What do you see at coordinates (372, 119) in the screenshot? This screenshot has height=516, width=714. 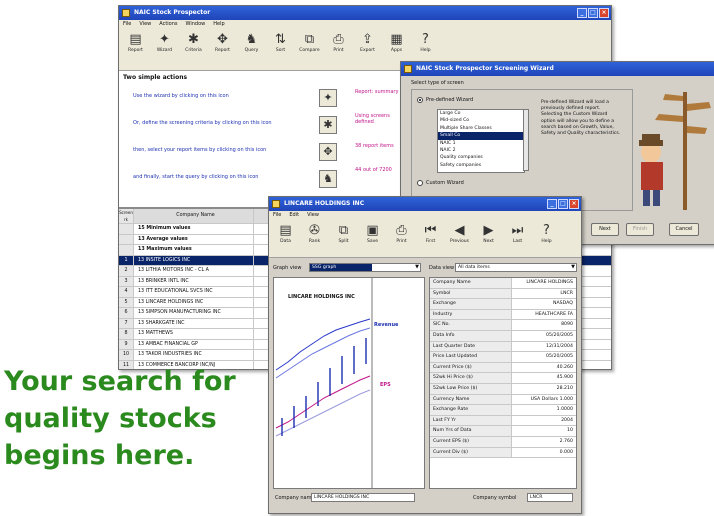 I see `note-screens: Using screens defined` at bounding box center [372, 119].